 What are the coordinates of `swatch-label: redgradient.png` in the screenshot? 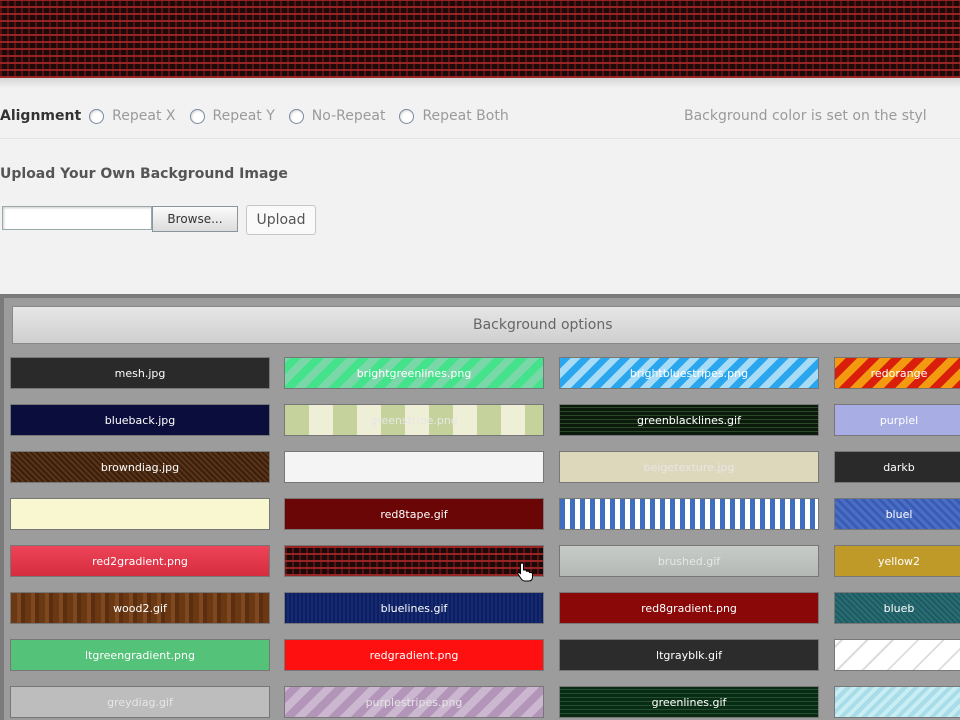 It's located at (414, 655).